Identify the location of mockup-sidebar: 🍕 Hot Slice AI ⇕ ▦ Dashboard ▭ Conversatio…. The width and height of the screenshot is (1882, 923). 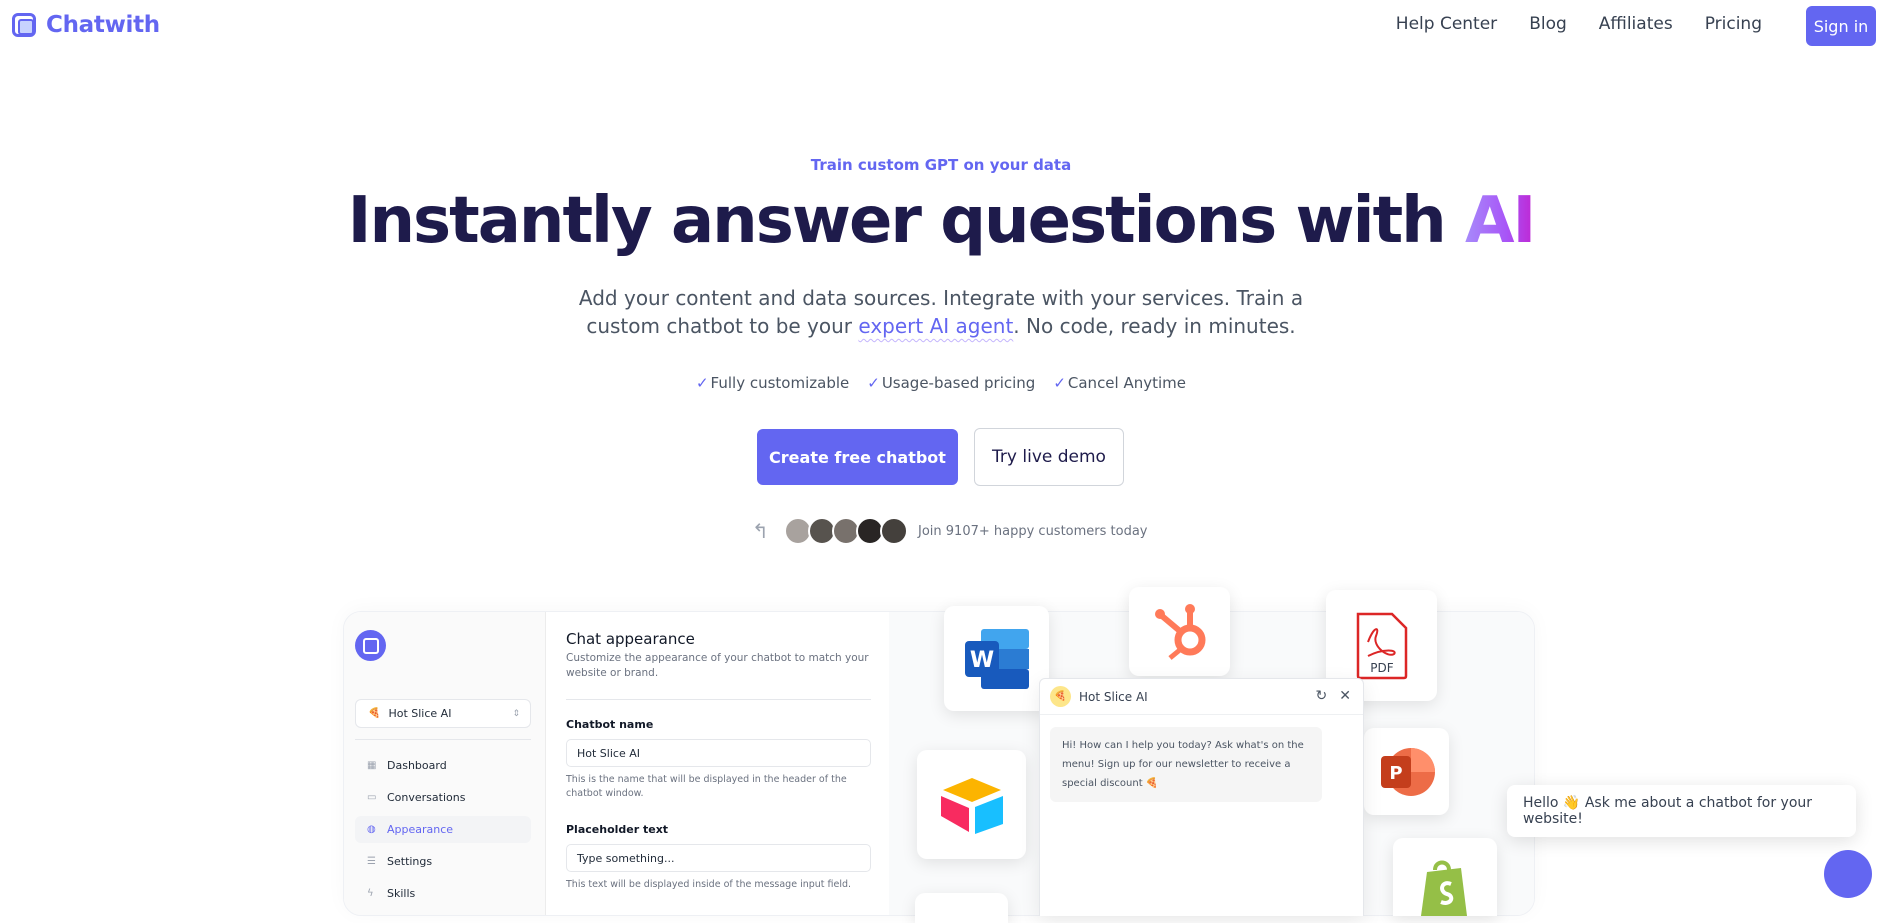
(445, 763).